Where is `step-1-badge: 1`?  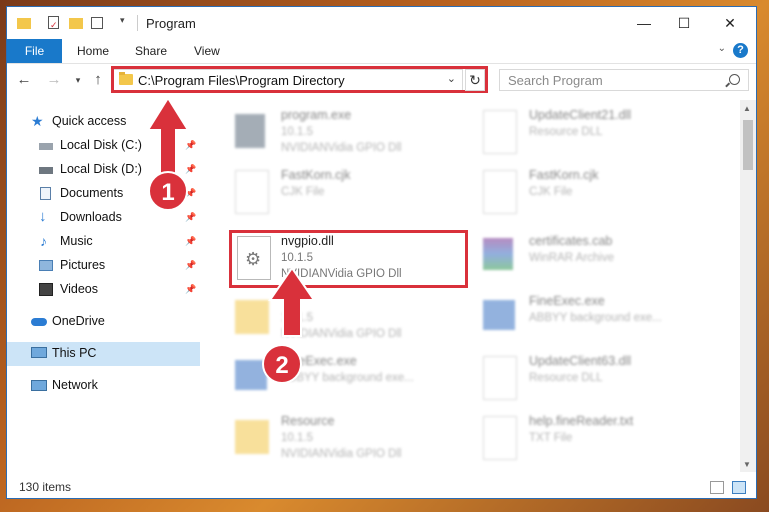
step-1-badge: 1 is located at coordinates (168, 191).